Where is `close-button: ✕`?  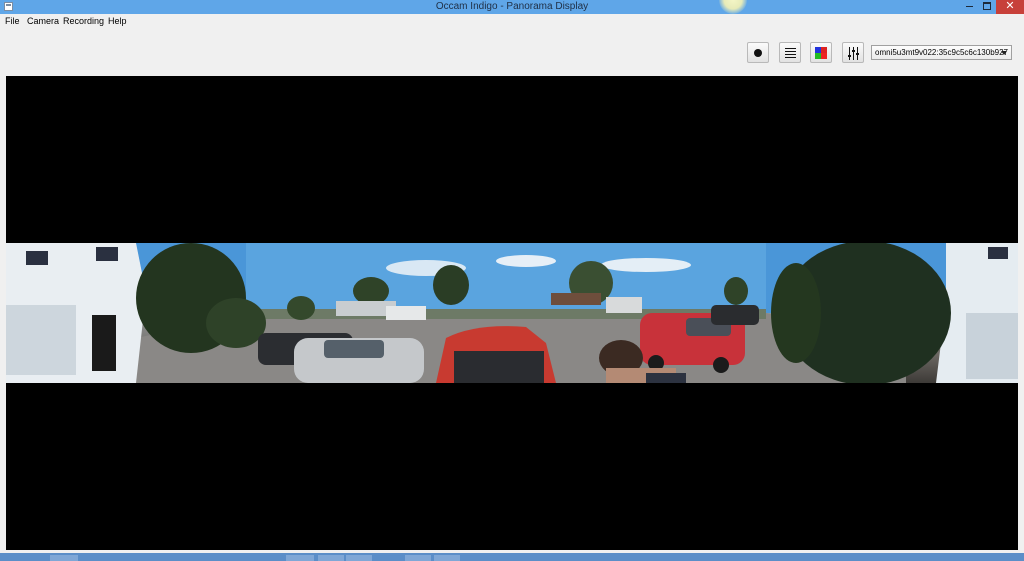 close-button: ✕ is located at coordinates (1010, 7).